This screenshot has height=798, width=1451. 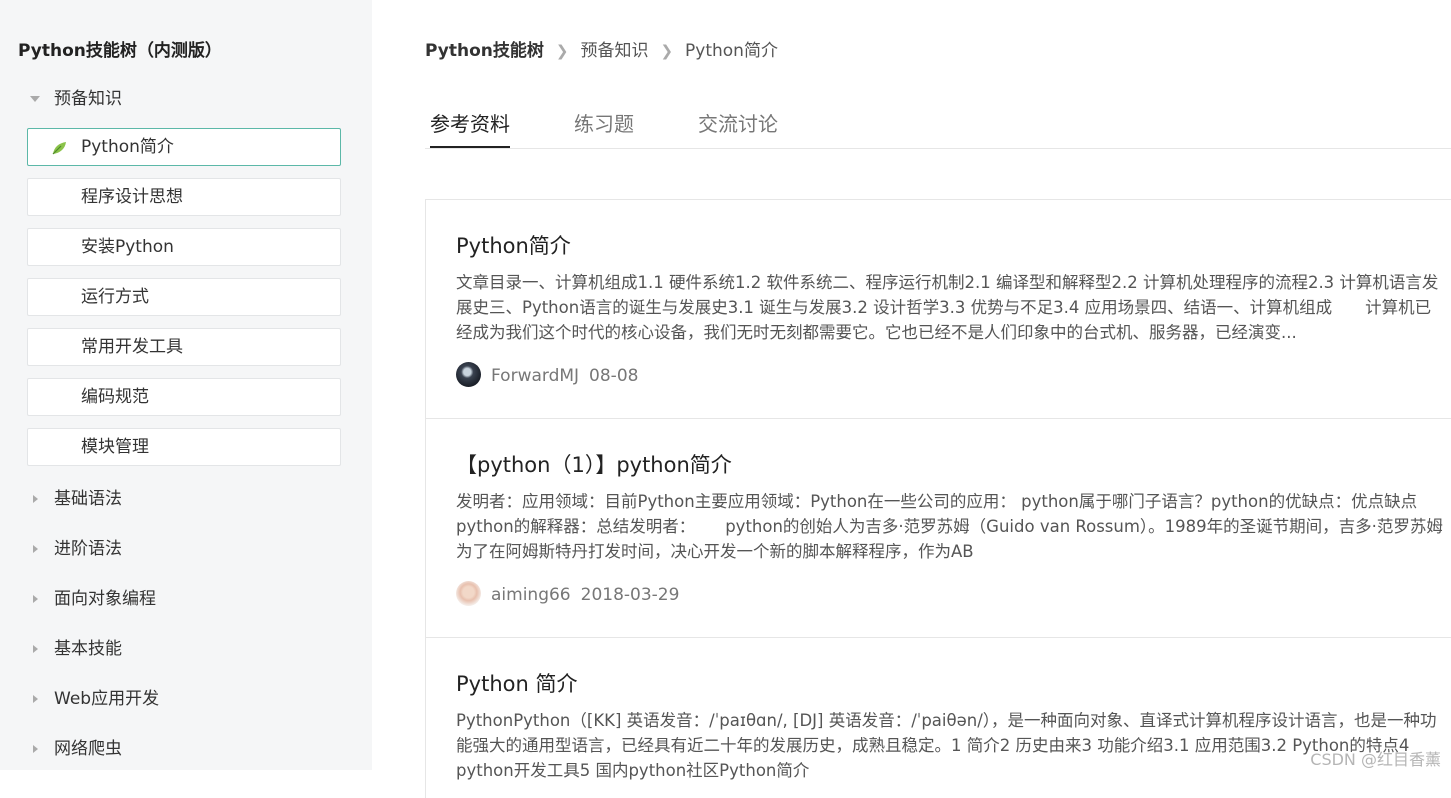 What do you see at coordinates (184, 347) in the screenshot?
I see `sidebar-item-dev-tools: 常用开发工具` at bounding box center [184, 347].